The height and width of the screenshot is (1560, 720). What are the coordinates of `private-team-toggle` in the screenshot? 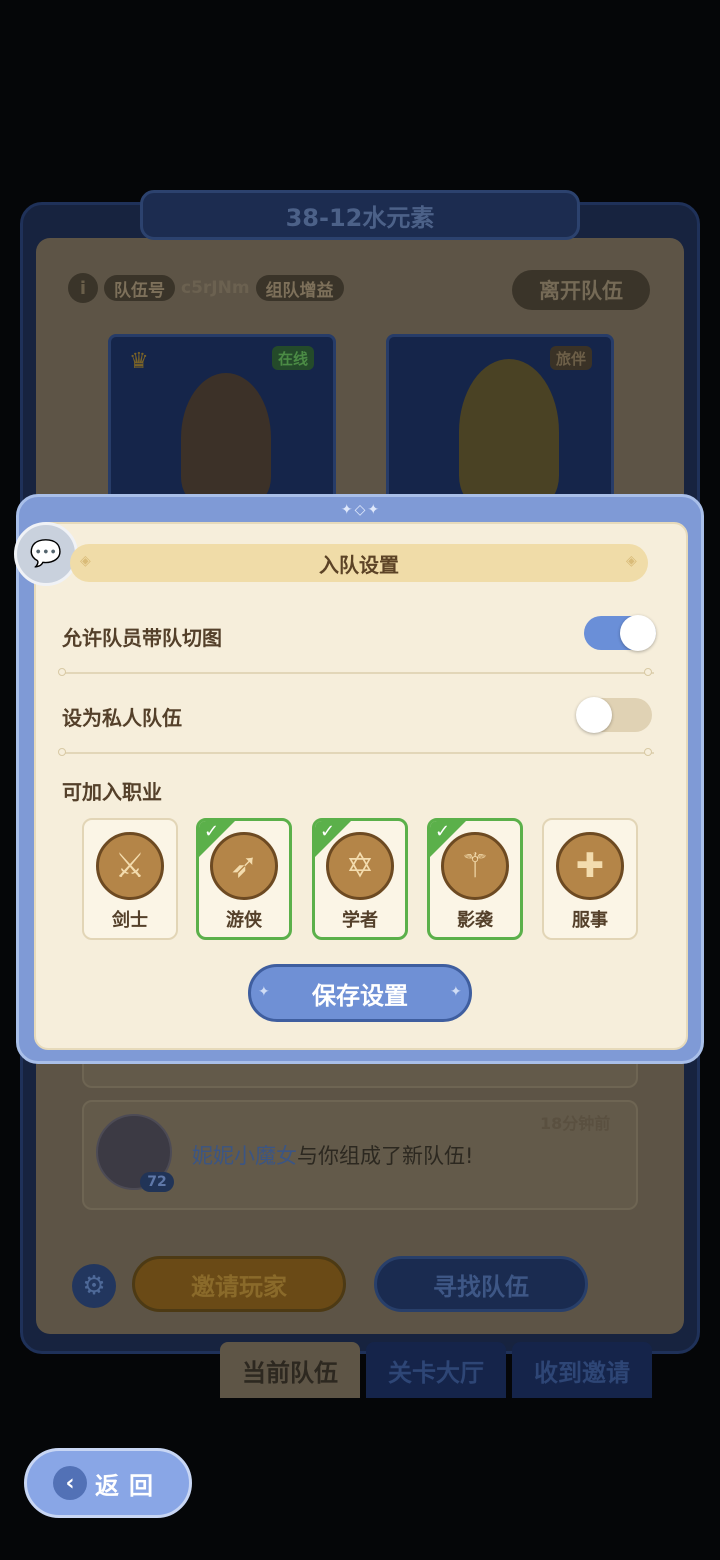 It's located at (614, 715).